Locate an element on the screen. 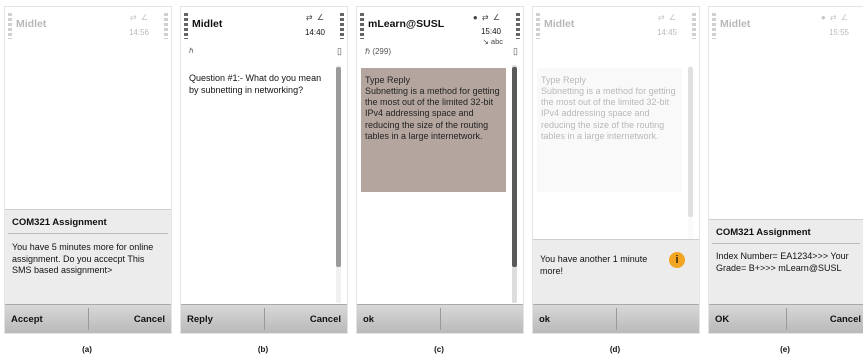  alert-dialog: You have another 1 minute more! is located at coordinates (616, 272).